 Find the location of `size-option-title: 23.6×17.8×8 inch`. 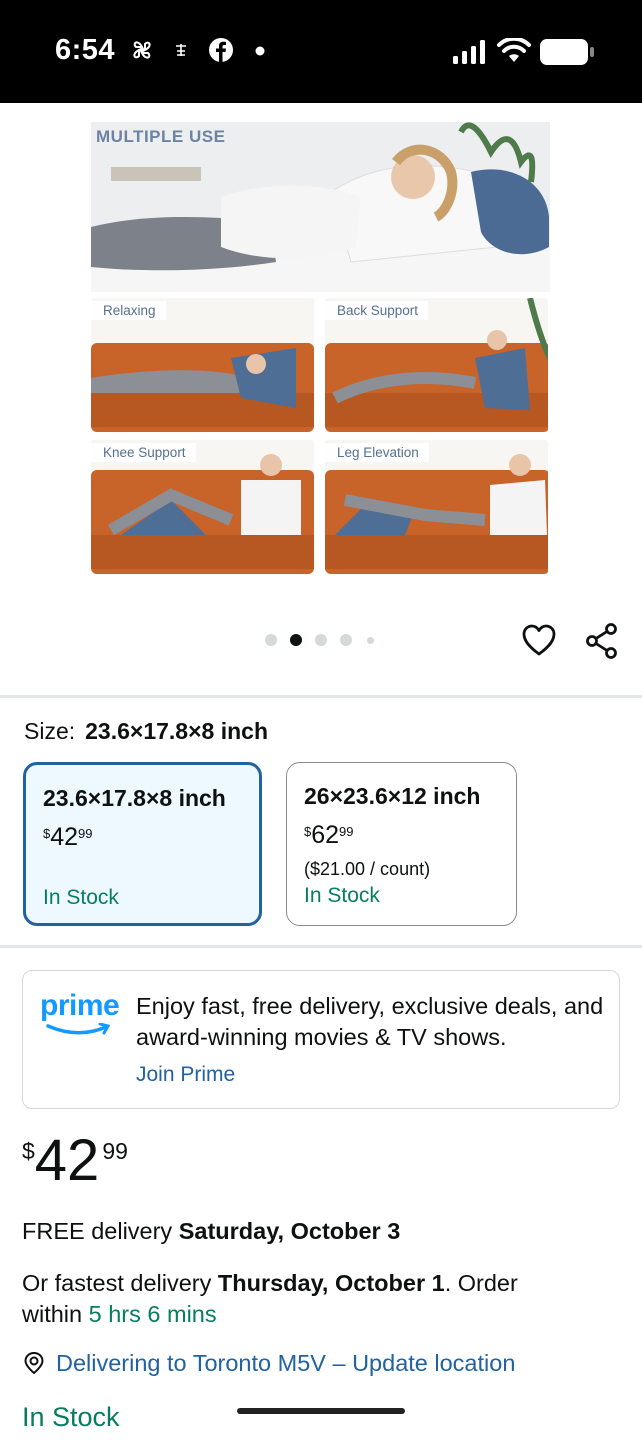

size-option-title: 23.6×17.8×8 inch is located at coordinates (134, 798).